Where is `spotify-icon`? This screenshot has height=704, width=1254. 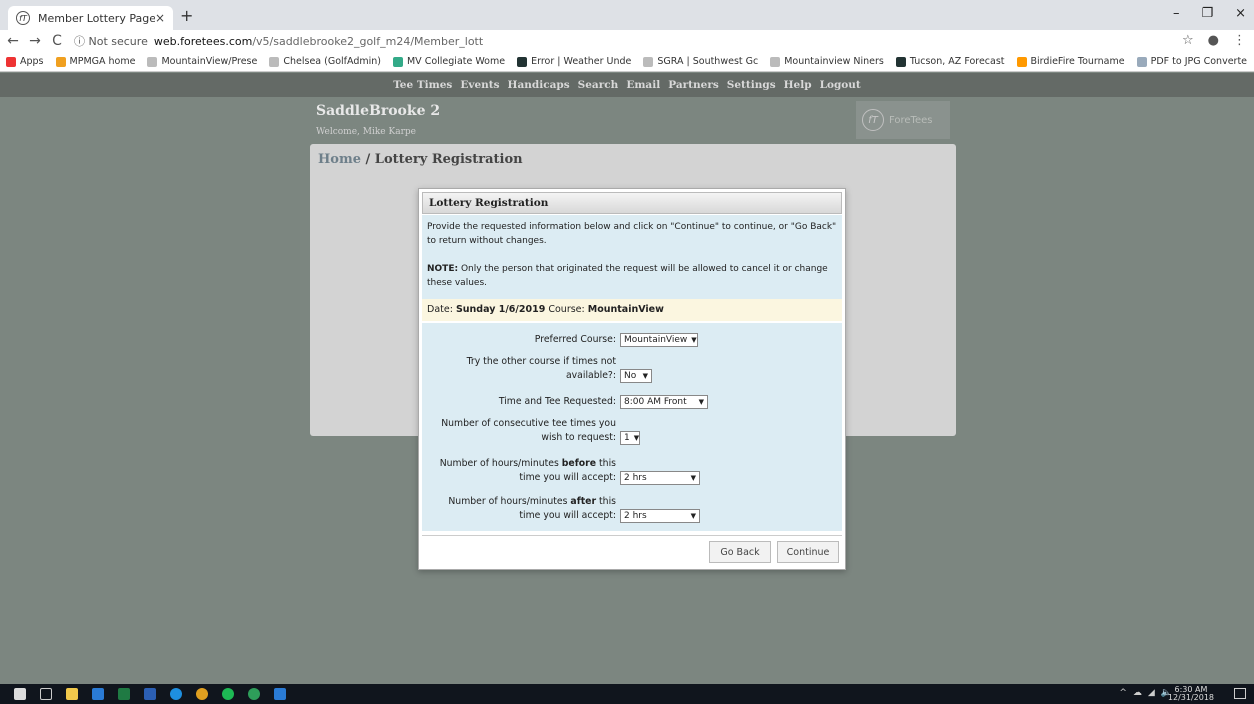 spotify-icon is located at coordinates (228, 694).